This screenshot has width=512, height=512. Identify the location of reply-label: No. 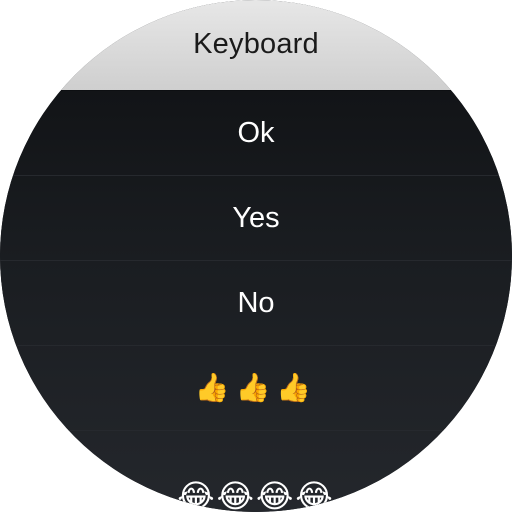
(256, 302).